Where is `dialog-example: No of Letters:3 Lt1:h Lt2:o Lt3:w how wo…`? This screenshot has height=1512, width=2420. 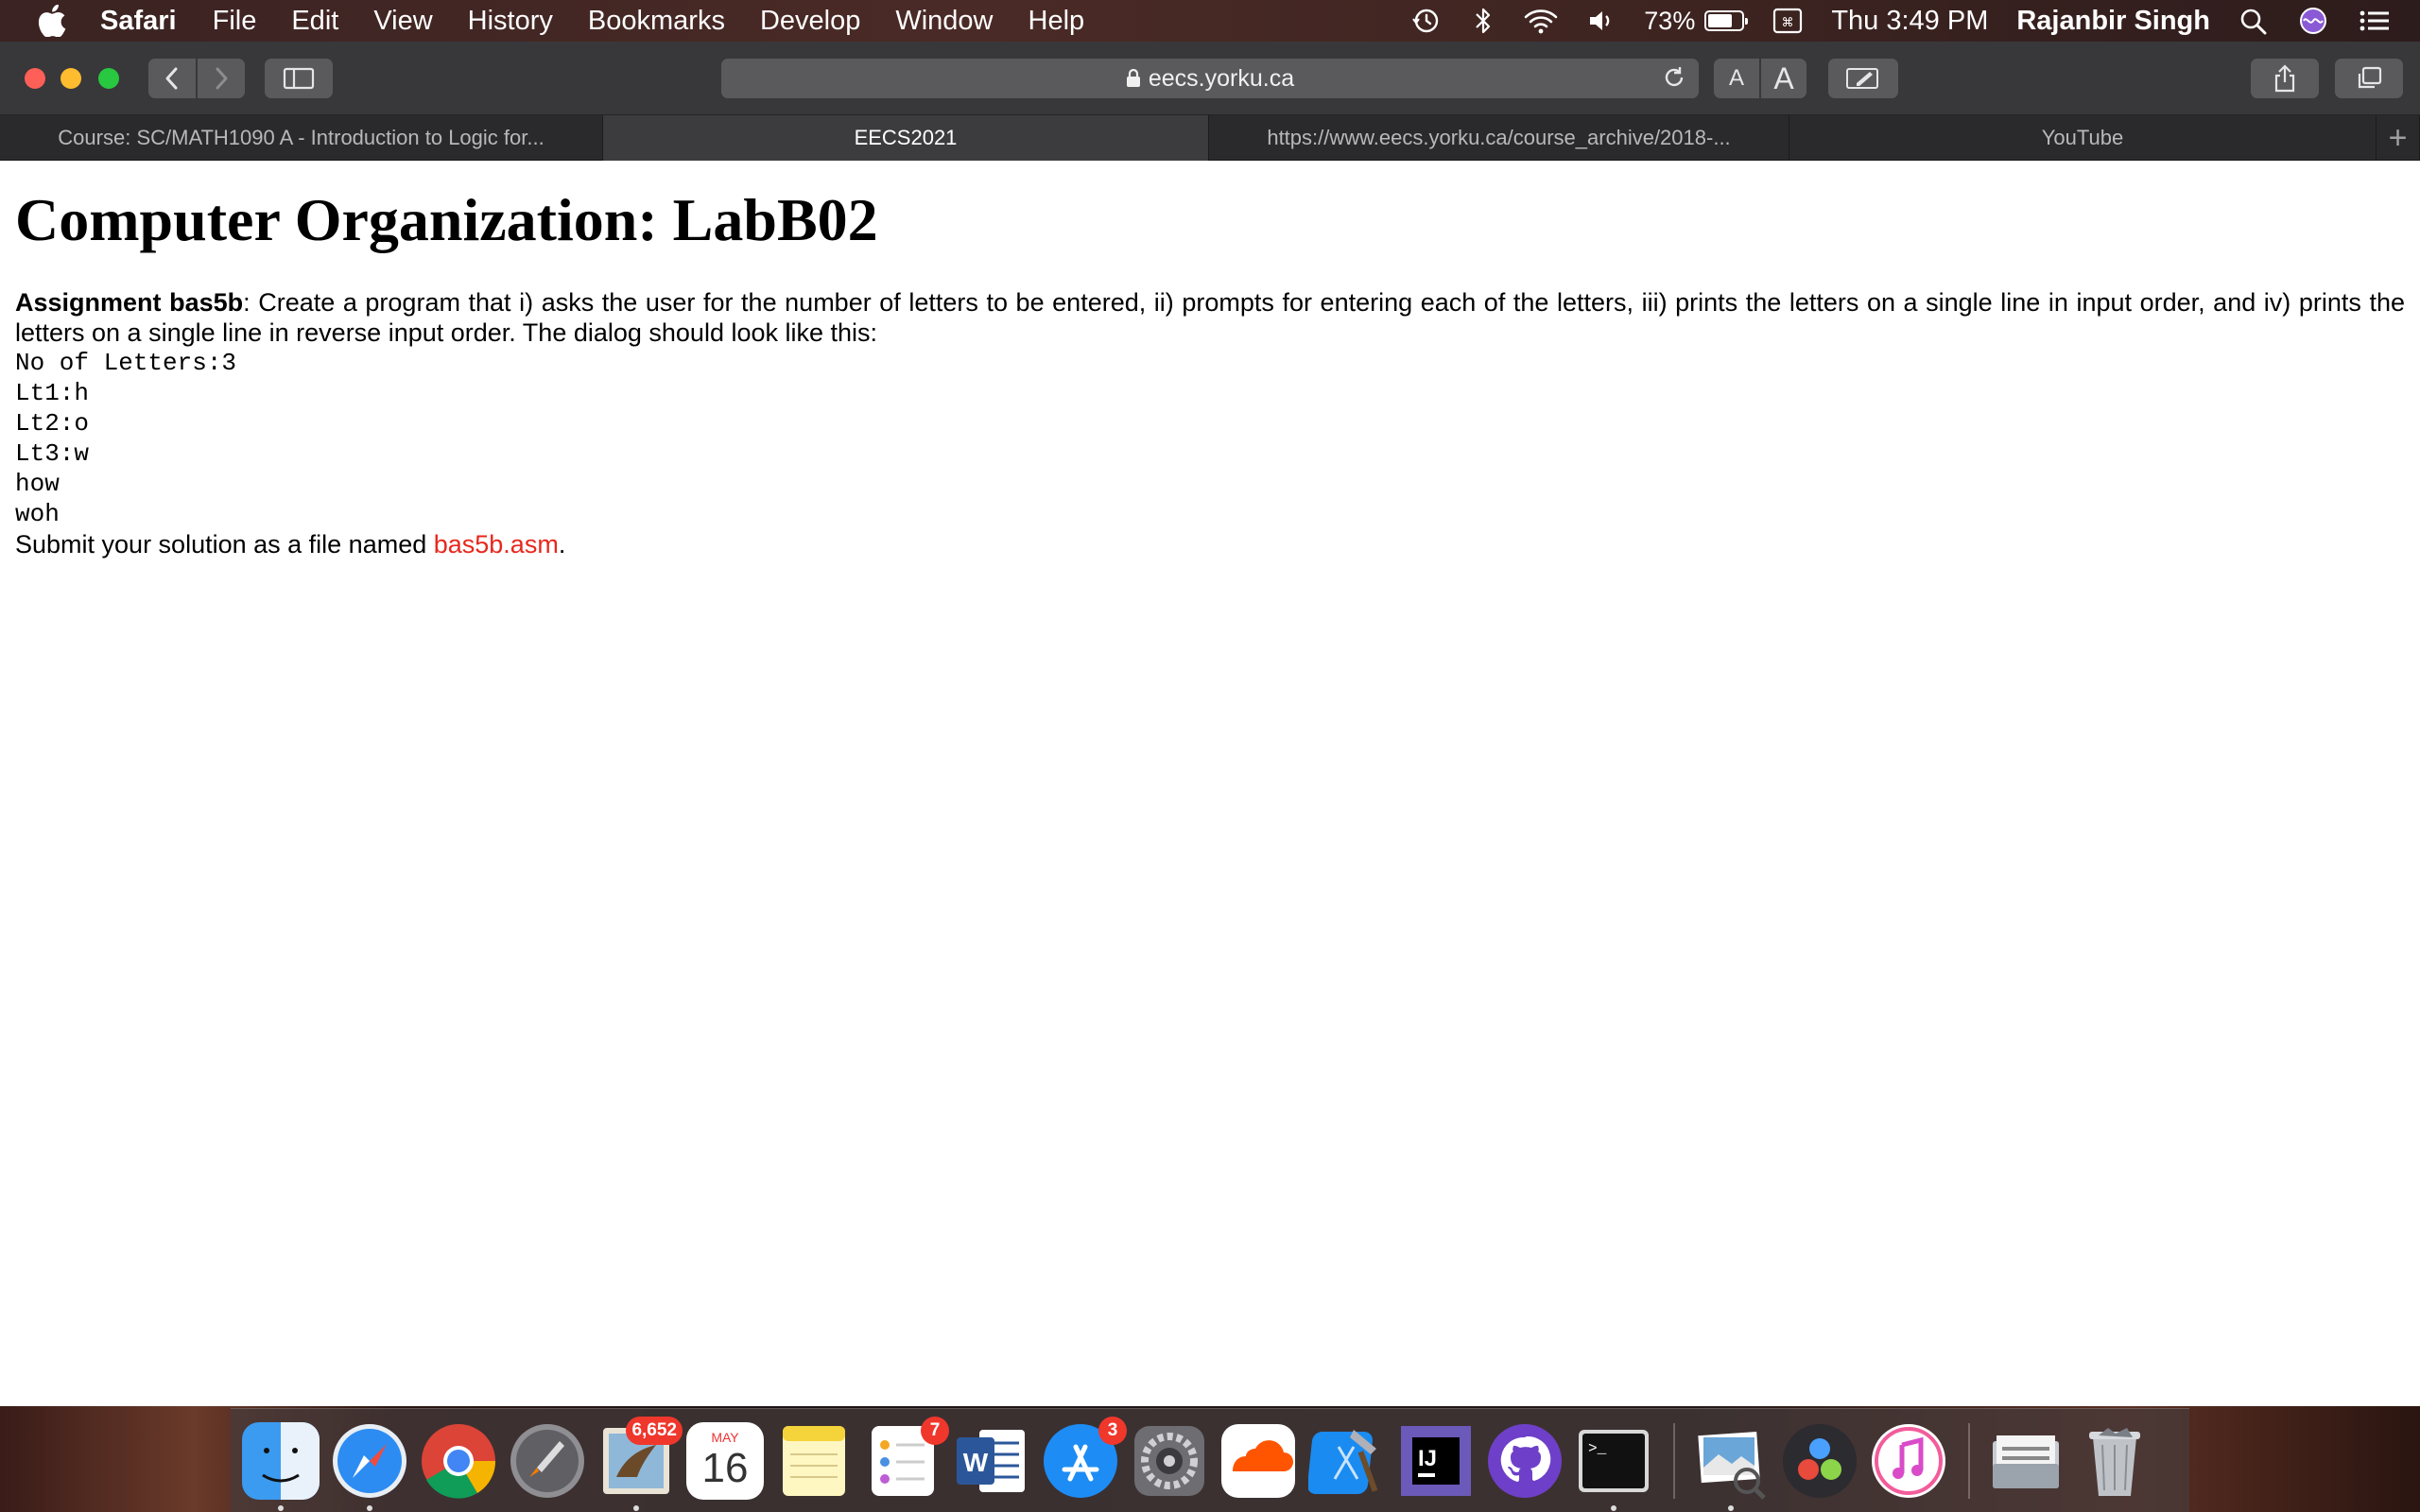 dialog-example: No of Letters:3 Lt1:h Lt2:o Lt3:w how wo… is located at coordinates (1210, 438).